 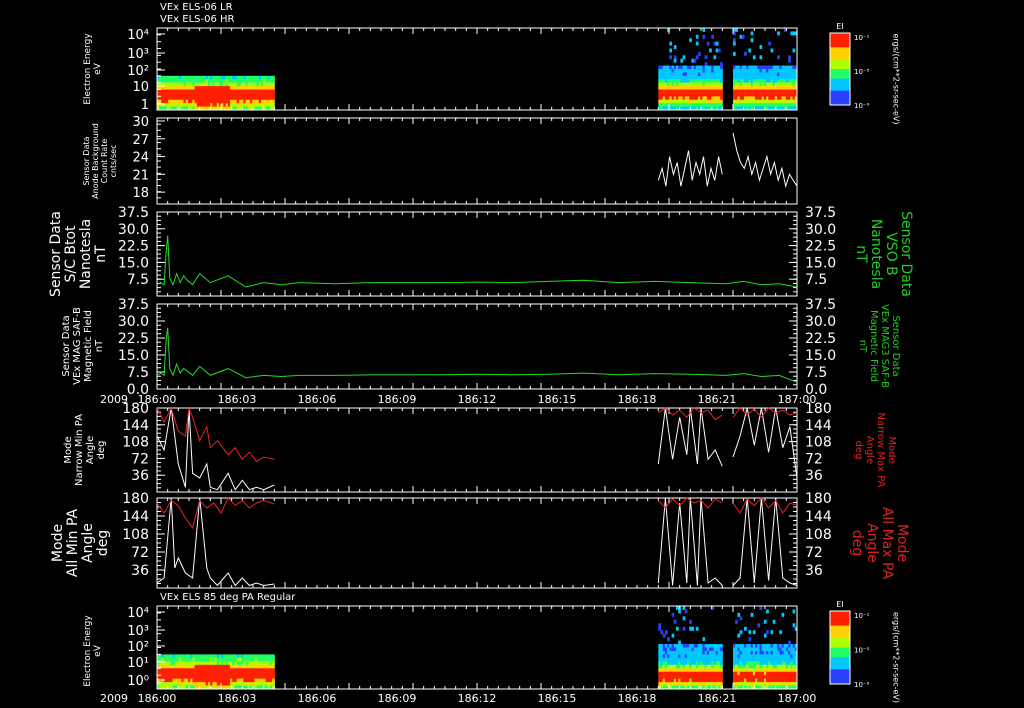 I want to click on ytick-pa-left-4: 72, so click(x=140, y=459).